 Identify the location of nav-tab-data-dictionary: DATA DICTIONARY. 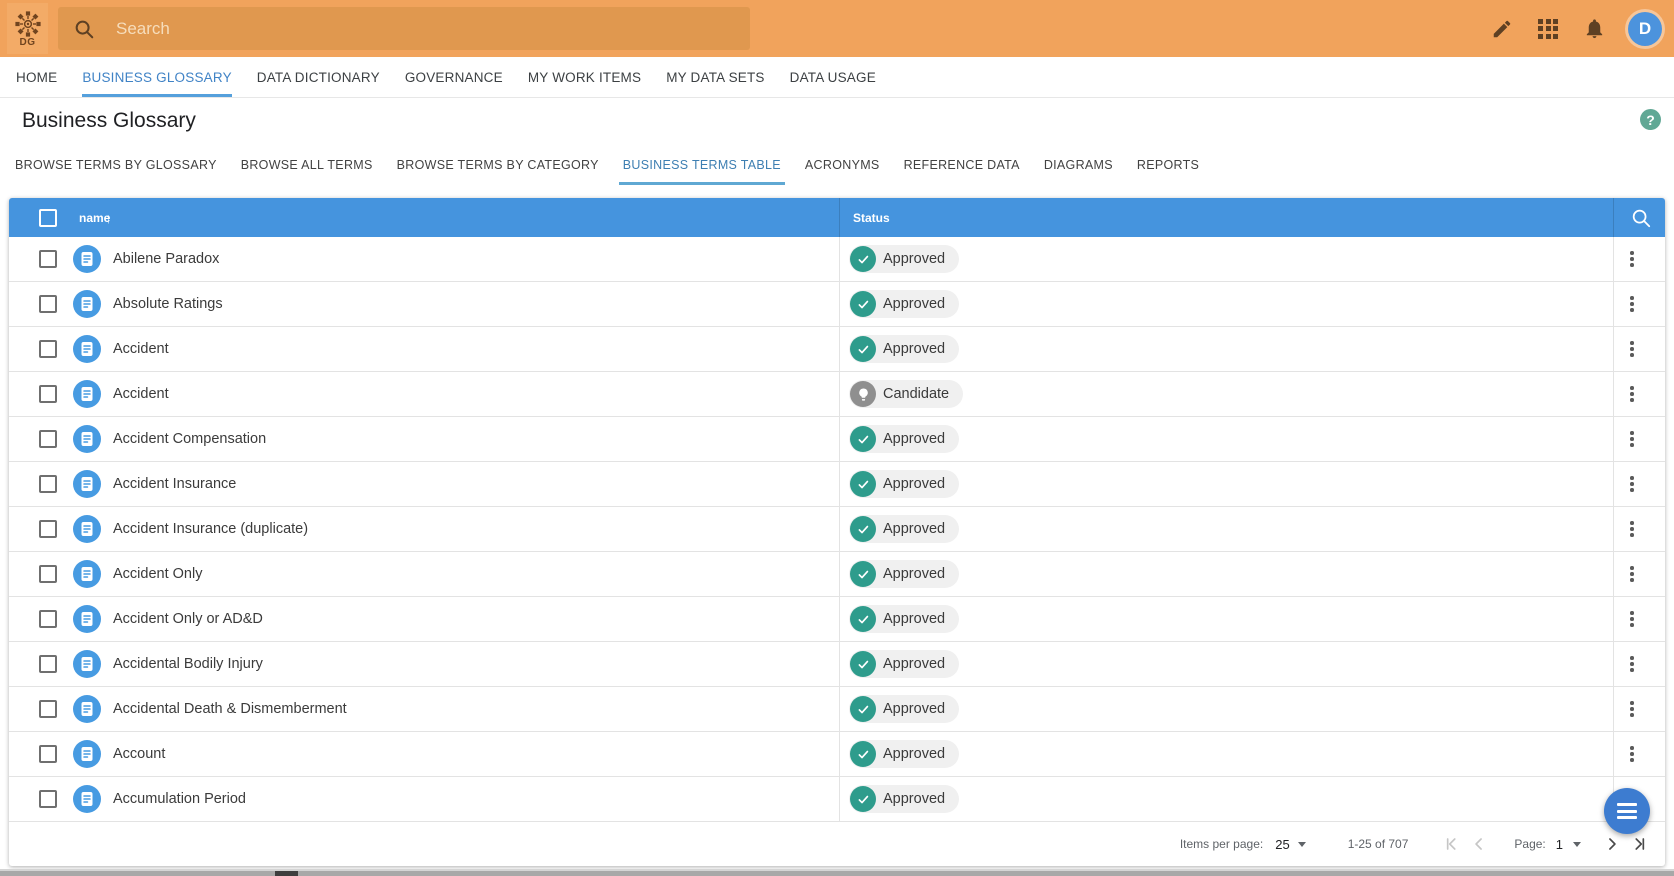
(318, 77).